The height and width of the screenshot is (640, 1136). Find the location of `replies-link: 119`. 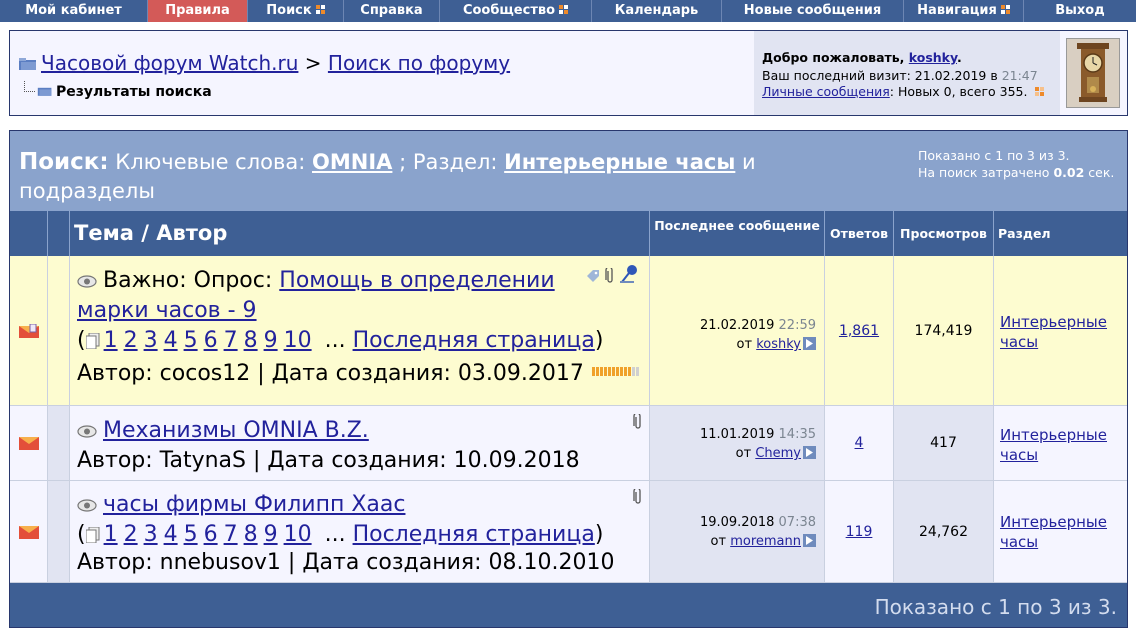

replies-link: 119 is located at coordinates (859, 532).